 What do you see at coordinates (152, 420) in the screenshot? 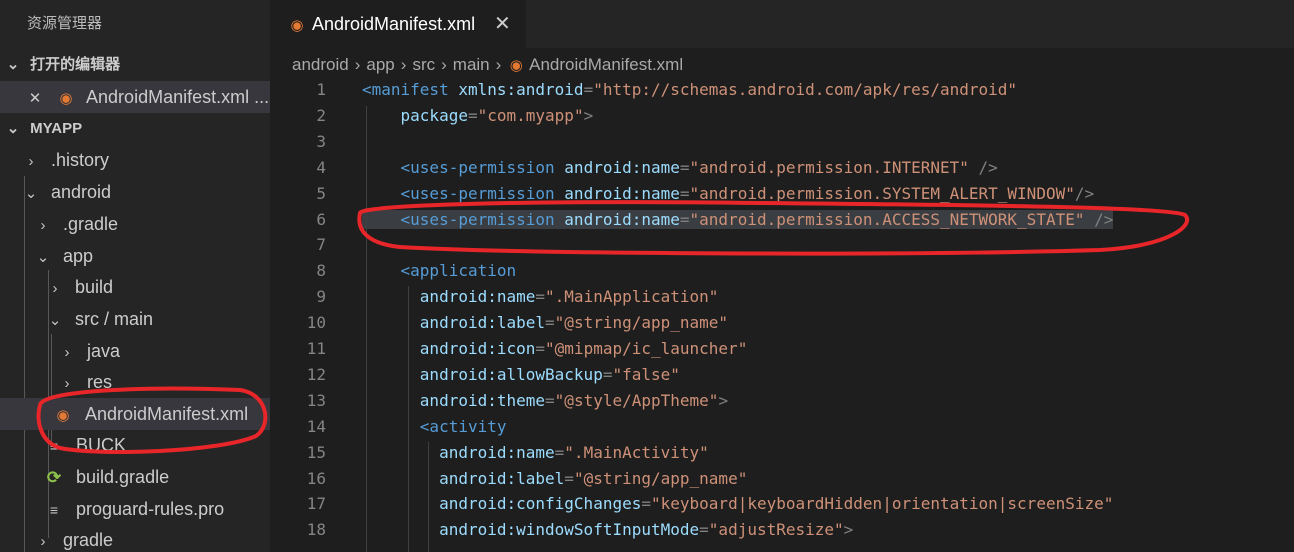
I see `annotation-circle-manifest-file` at bounding box center [152, 420].